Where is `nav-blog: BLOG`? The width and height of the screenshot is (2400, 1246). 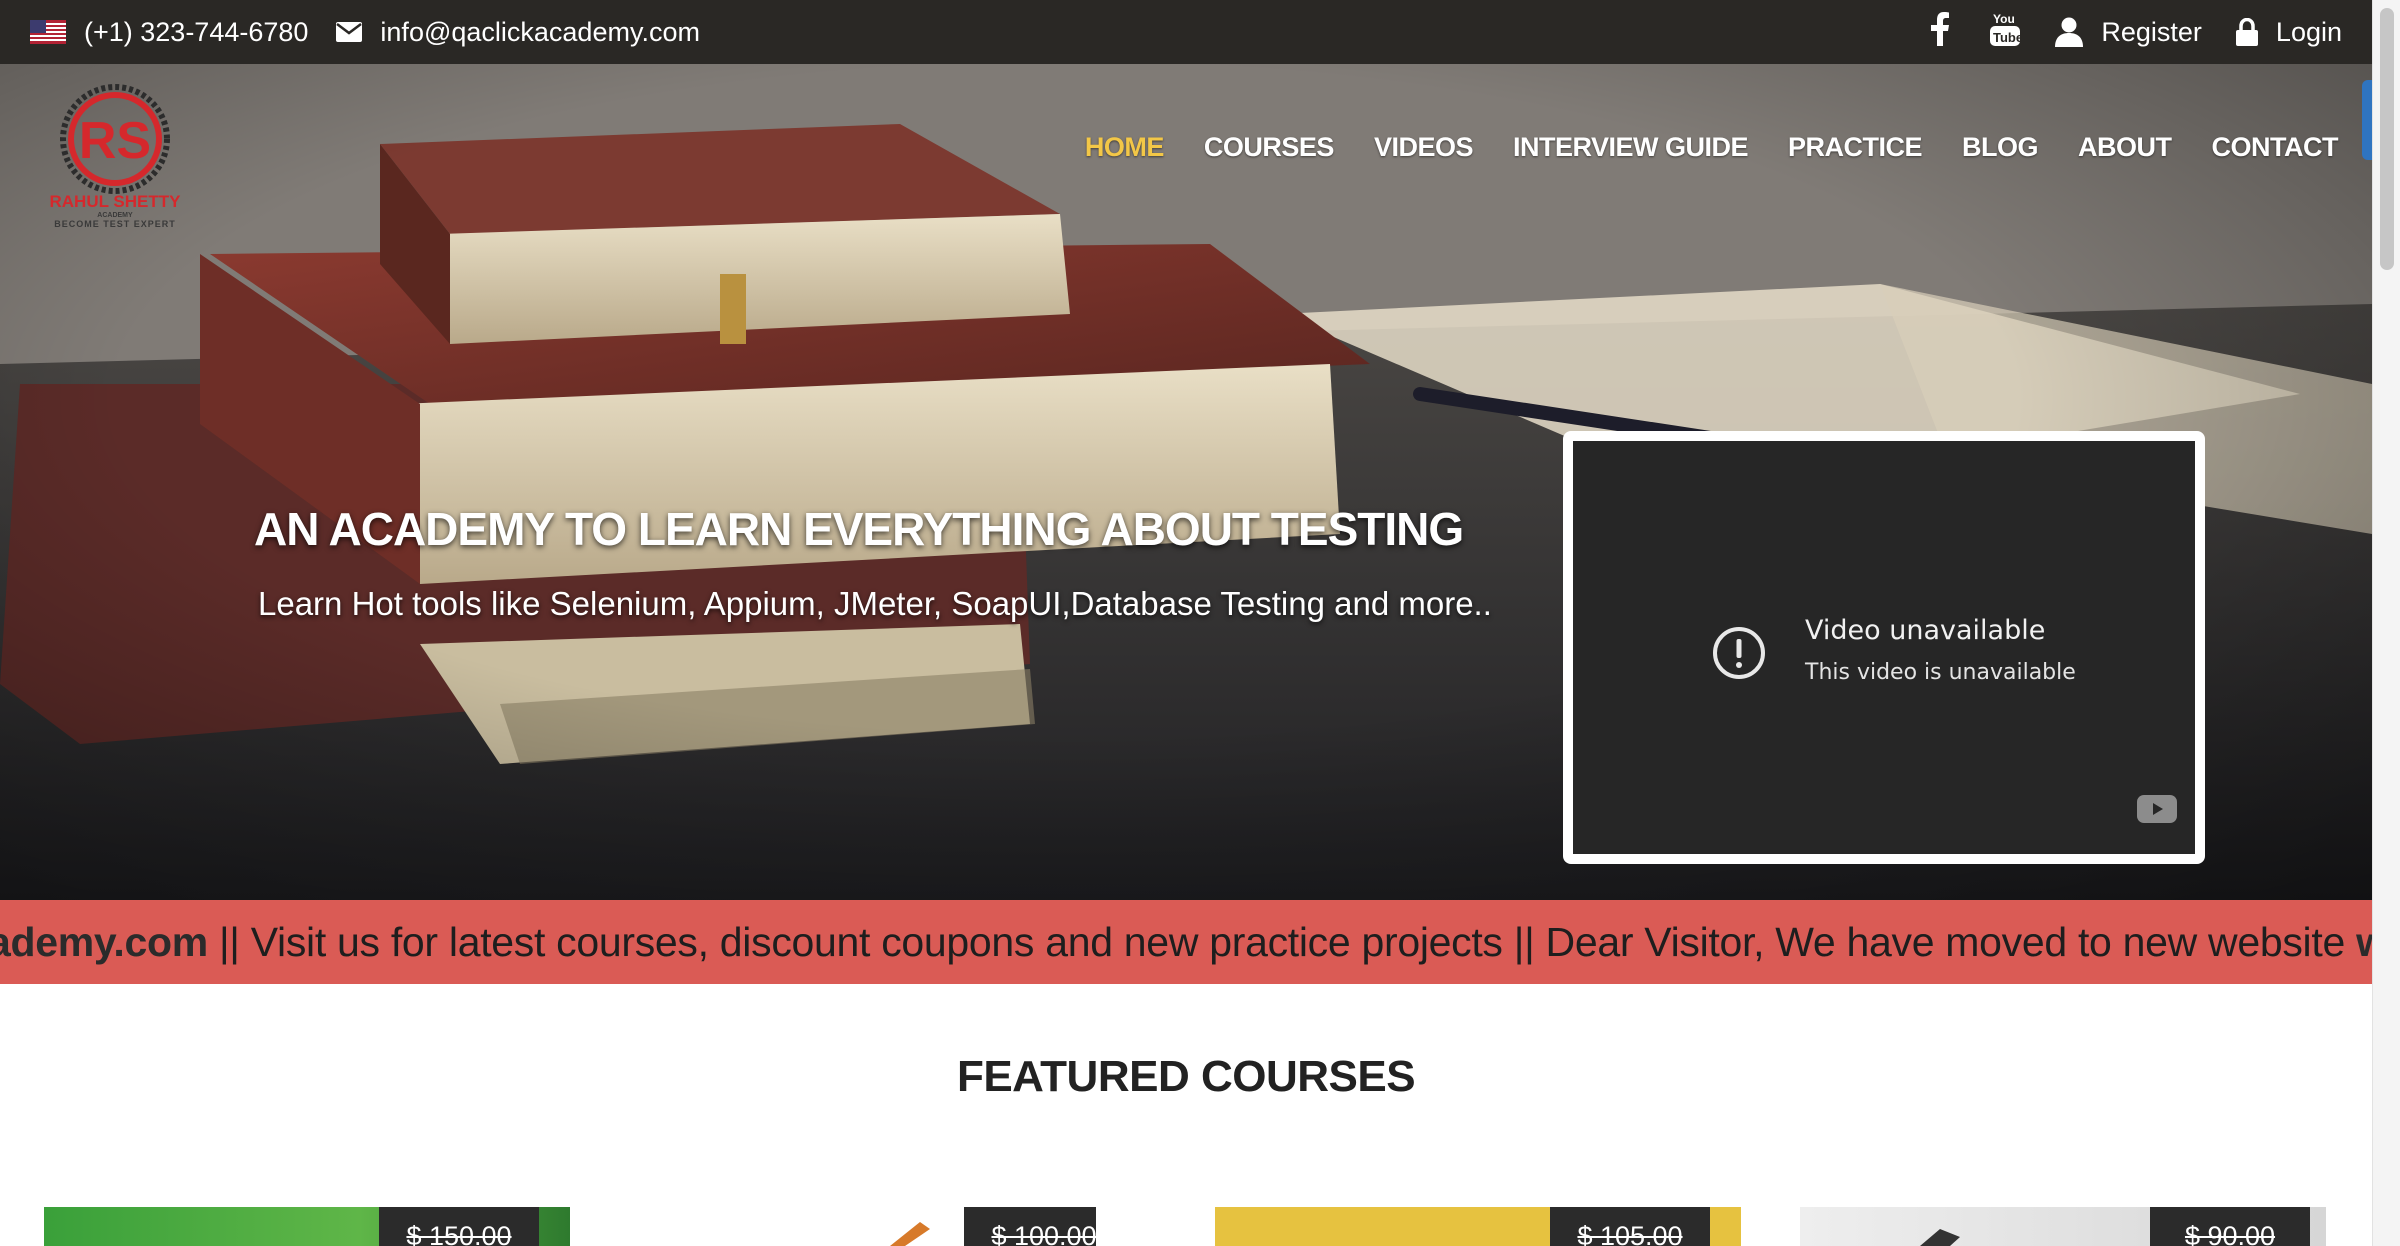
nav-blog: BLOG is located at coordinates (2000, 147).